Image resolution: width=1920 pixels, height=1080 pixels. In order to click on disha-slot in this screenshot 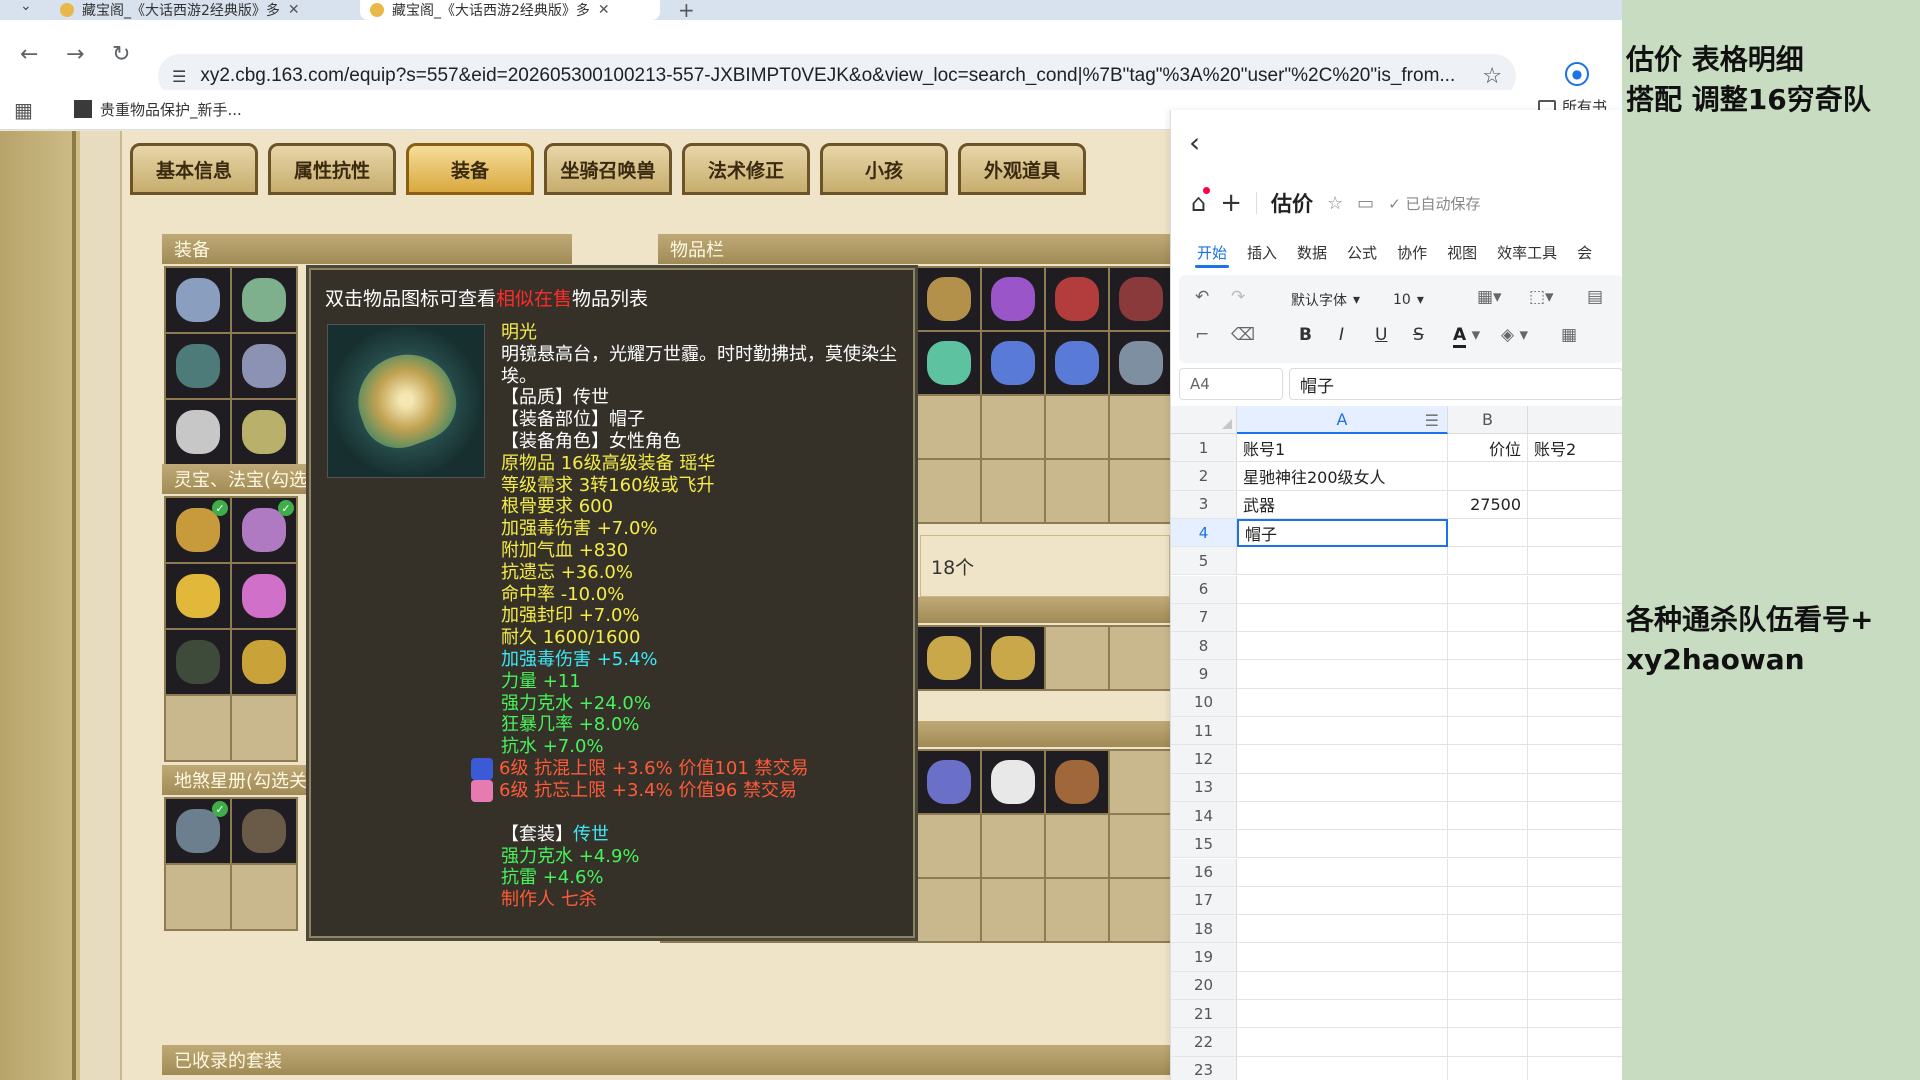, I will do `click(264, 831)`.